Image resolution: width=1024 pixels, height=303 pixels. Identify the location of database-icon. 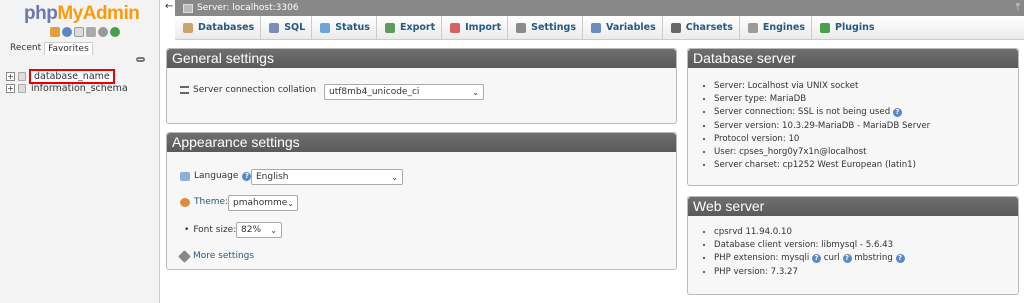
(22, 76).